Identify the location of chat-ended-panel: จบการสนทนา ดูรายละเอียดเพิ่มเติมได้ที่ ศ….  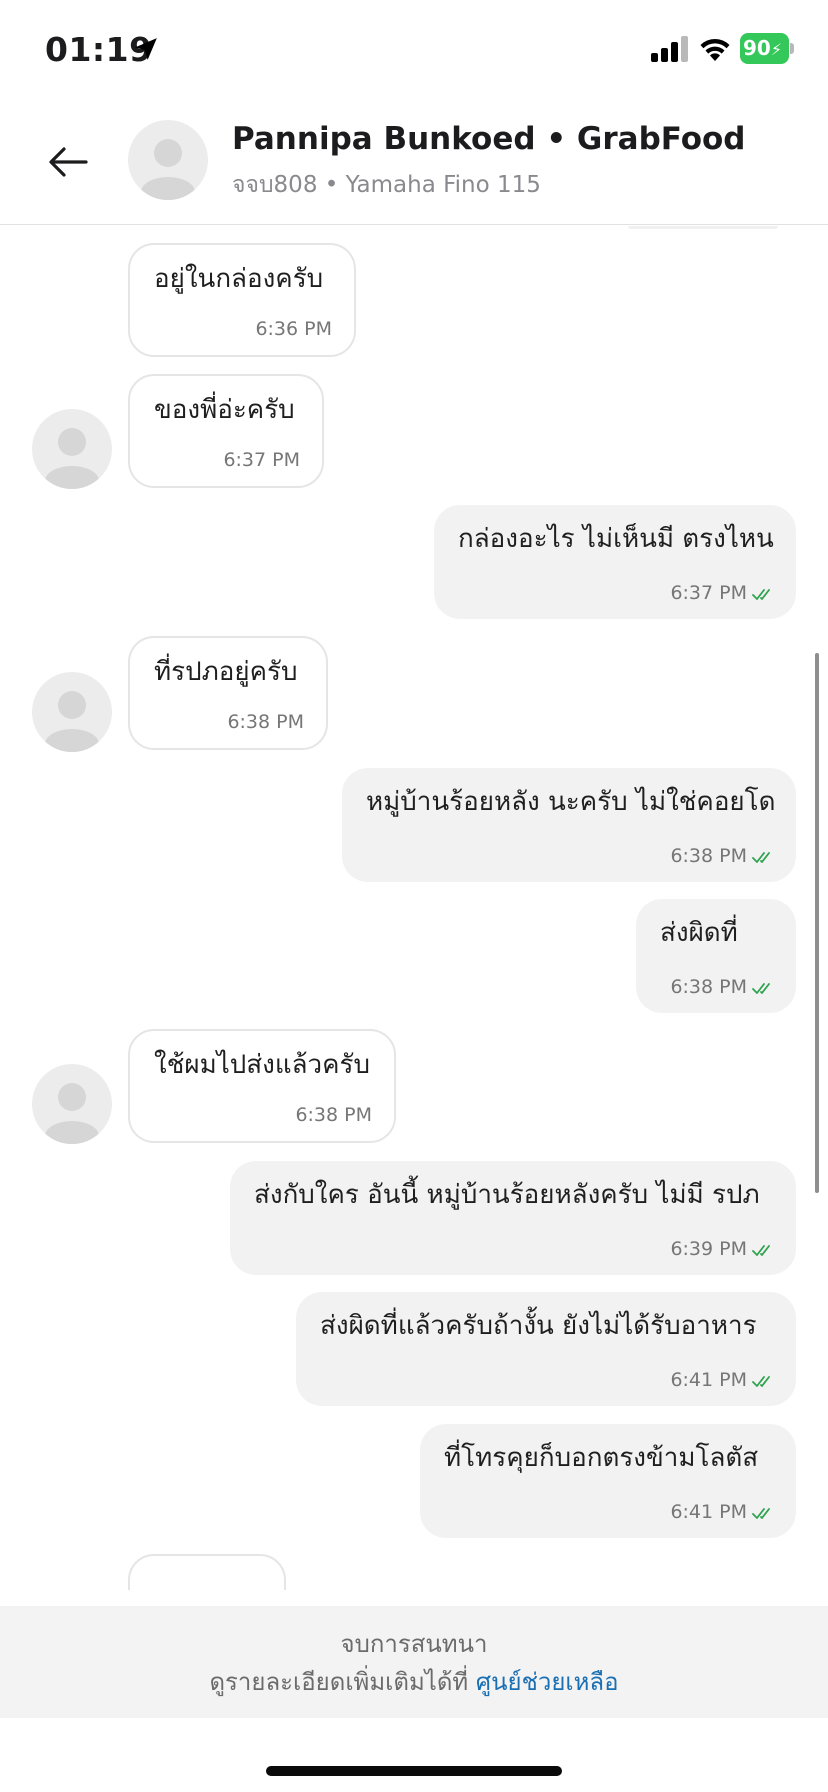
(414, 1662).